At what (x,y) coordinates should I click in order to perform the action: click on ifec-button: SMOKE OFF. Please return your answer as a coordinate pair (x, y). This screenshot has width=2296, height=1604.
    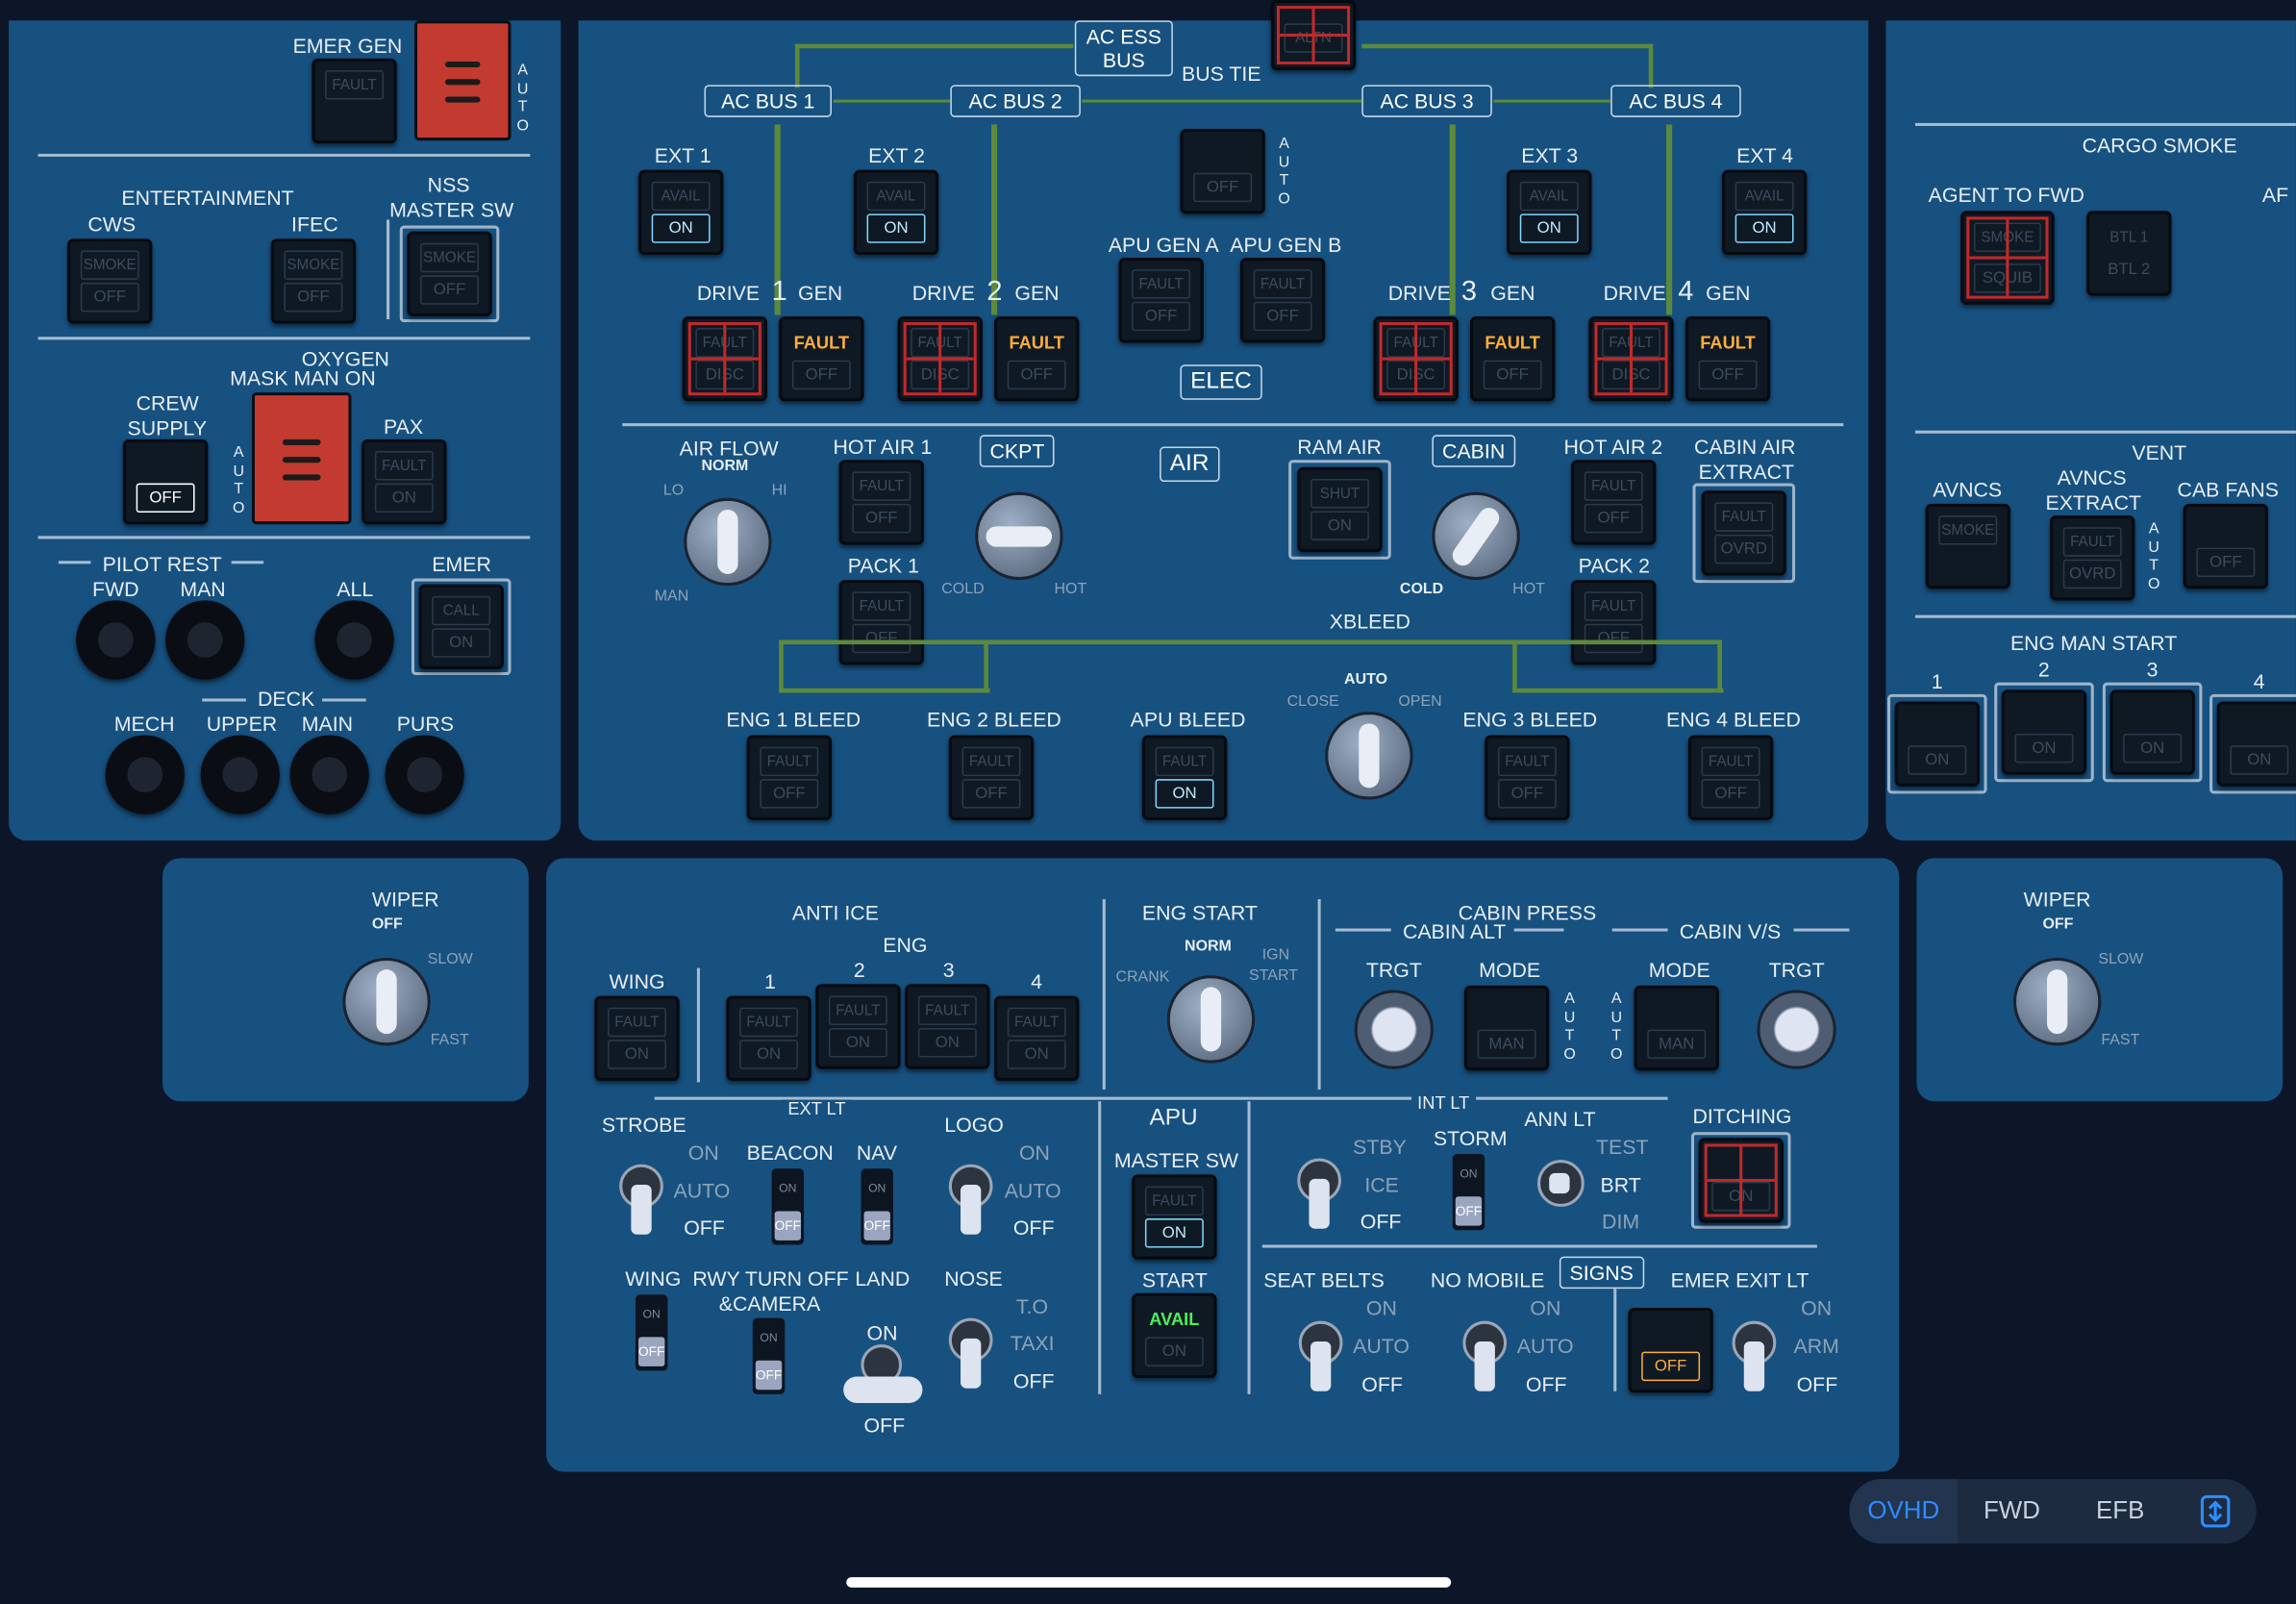
    Looking at the image, I should click on (313, 281).